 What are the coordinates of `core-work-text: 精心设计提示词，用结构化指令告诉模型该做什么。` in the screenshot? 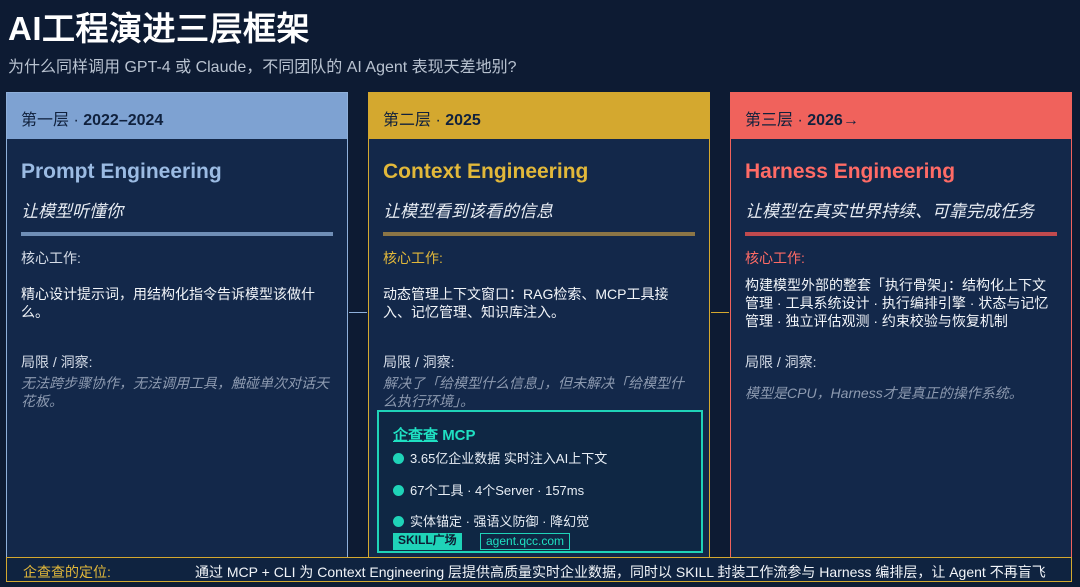 It's located at (168, 303).